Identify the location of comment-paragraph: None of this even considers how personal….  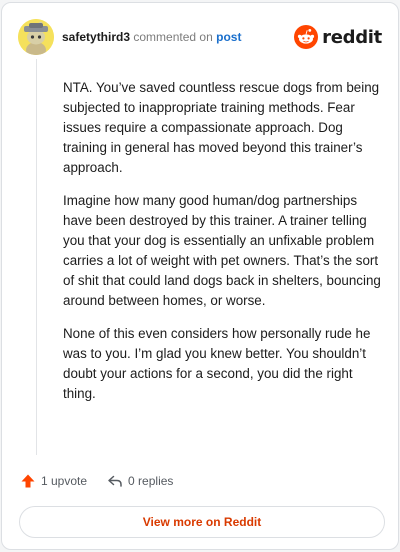
(217, 363).